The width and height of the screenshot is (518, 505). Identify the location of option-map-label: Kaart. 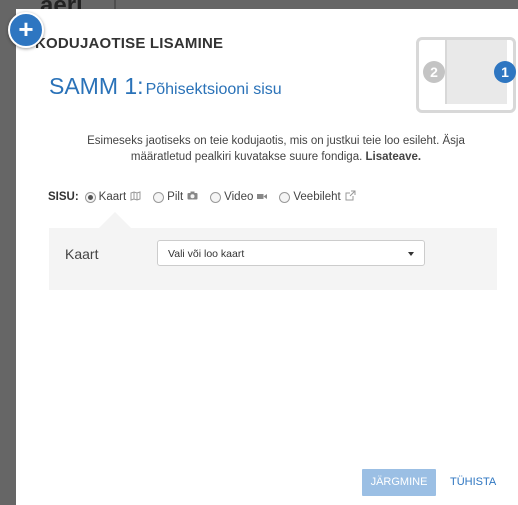
(112, 197).